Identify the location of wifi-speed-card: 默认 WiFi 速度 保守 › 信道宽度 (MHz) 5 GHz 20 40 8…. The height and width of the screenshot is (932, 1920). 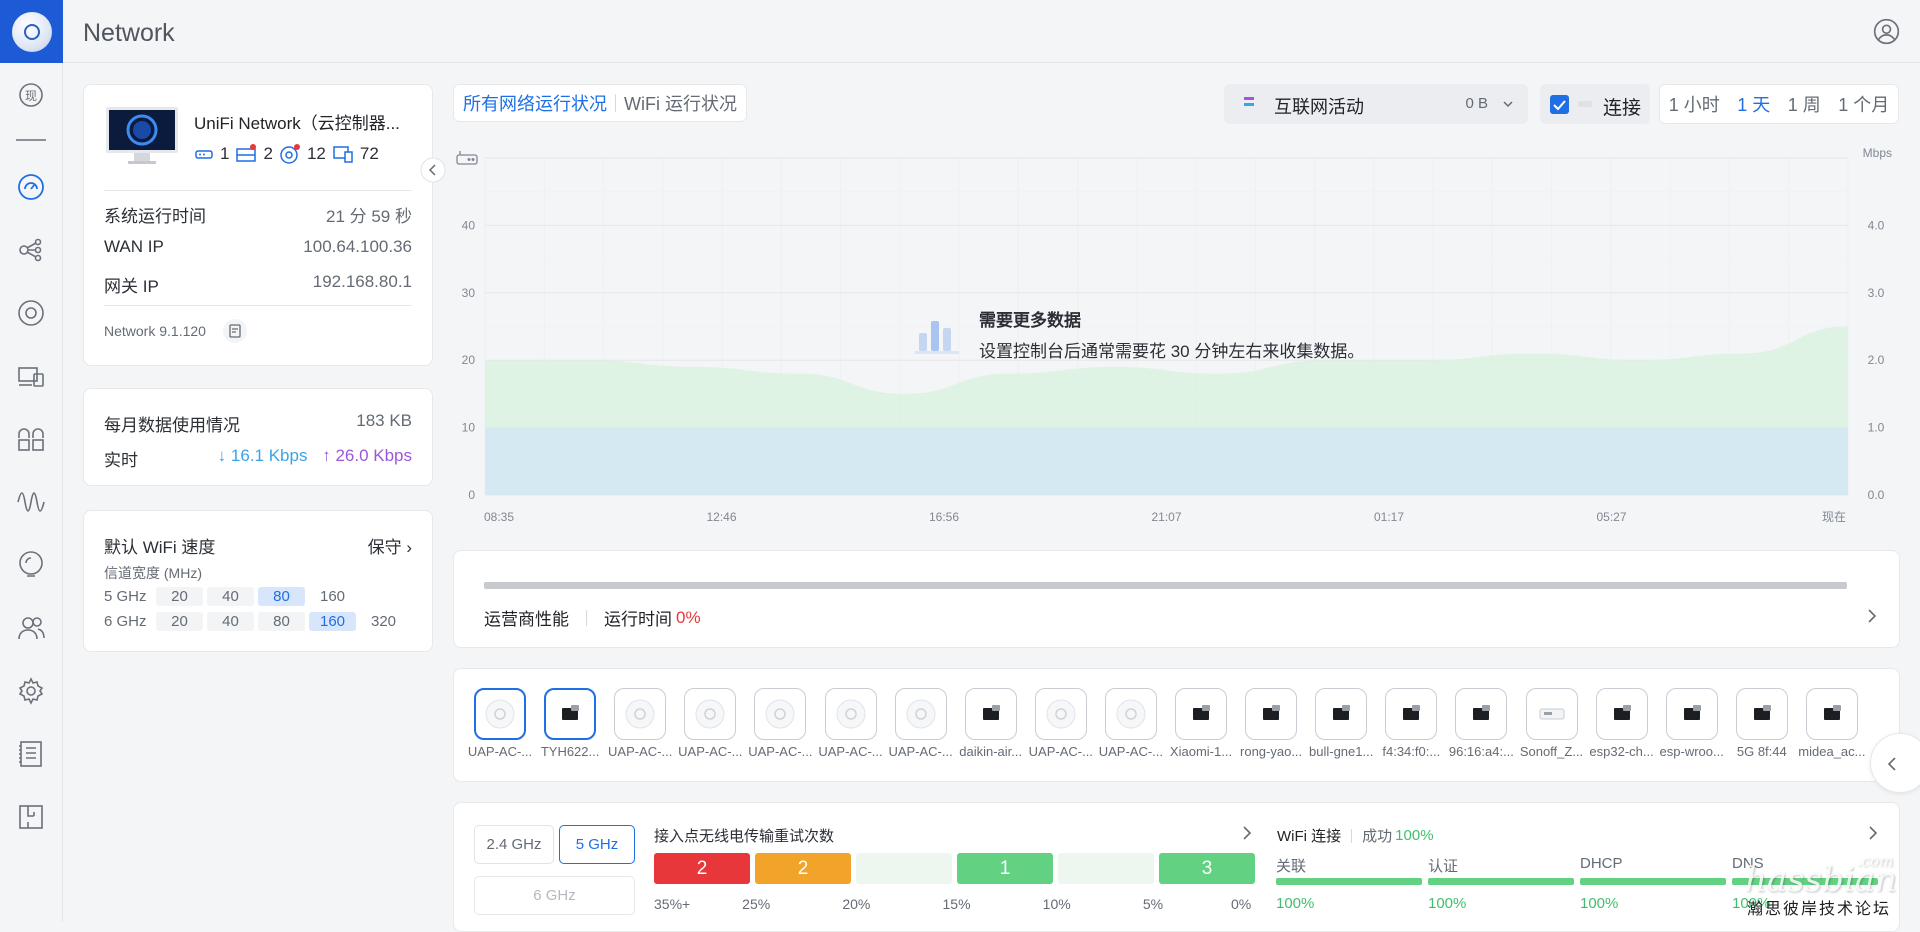
(258, 581).